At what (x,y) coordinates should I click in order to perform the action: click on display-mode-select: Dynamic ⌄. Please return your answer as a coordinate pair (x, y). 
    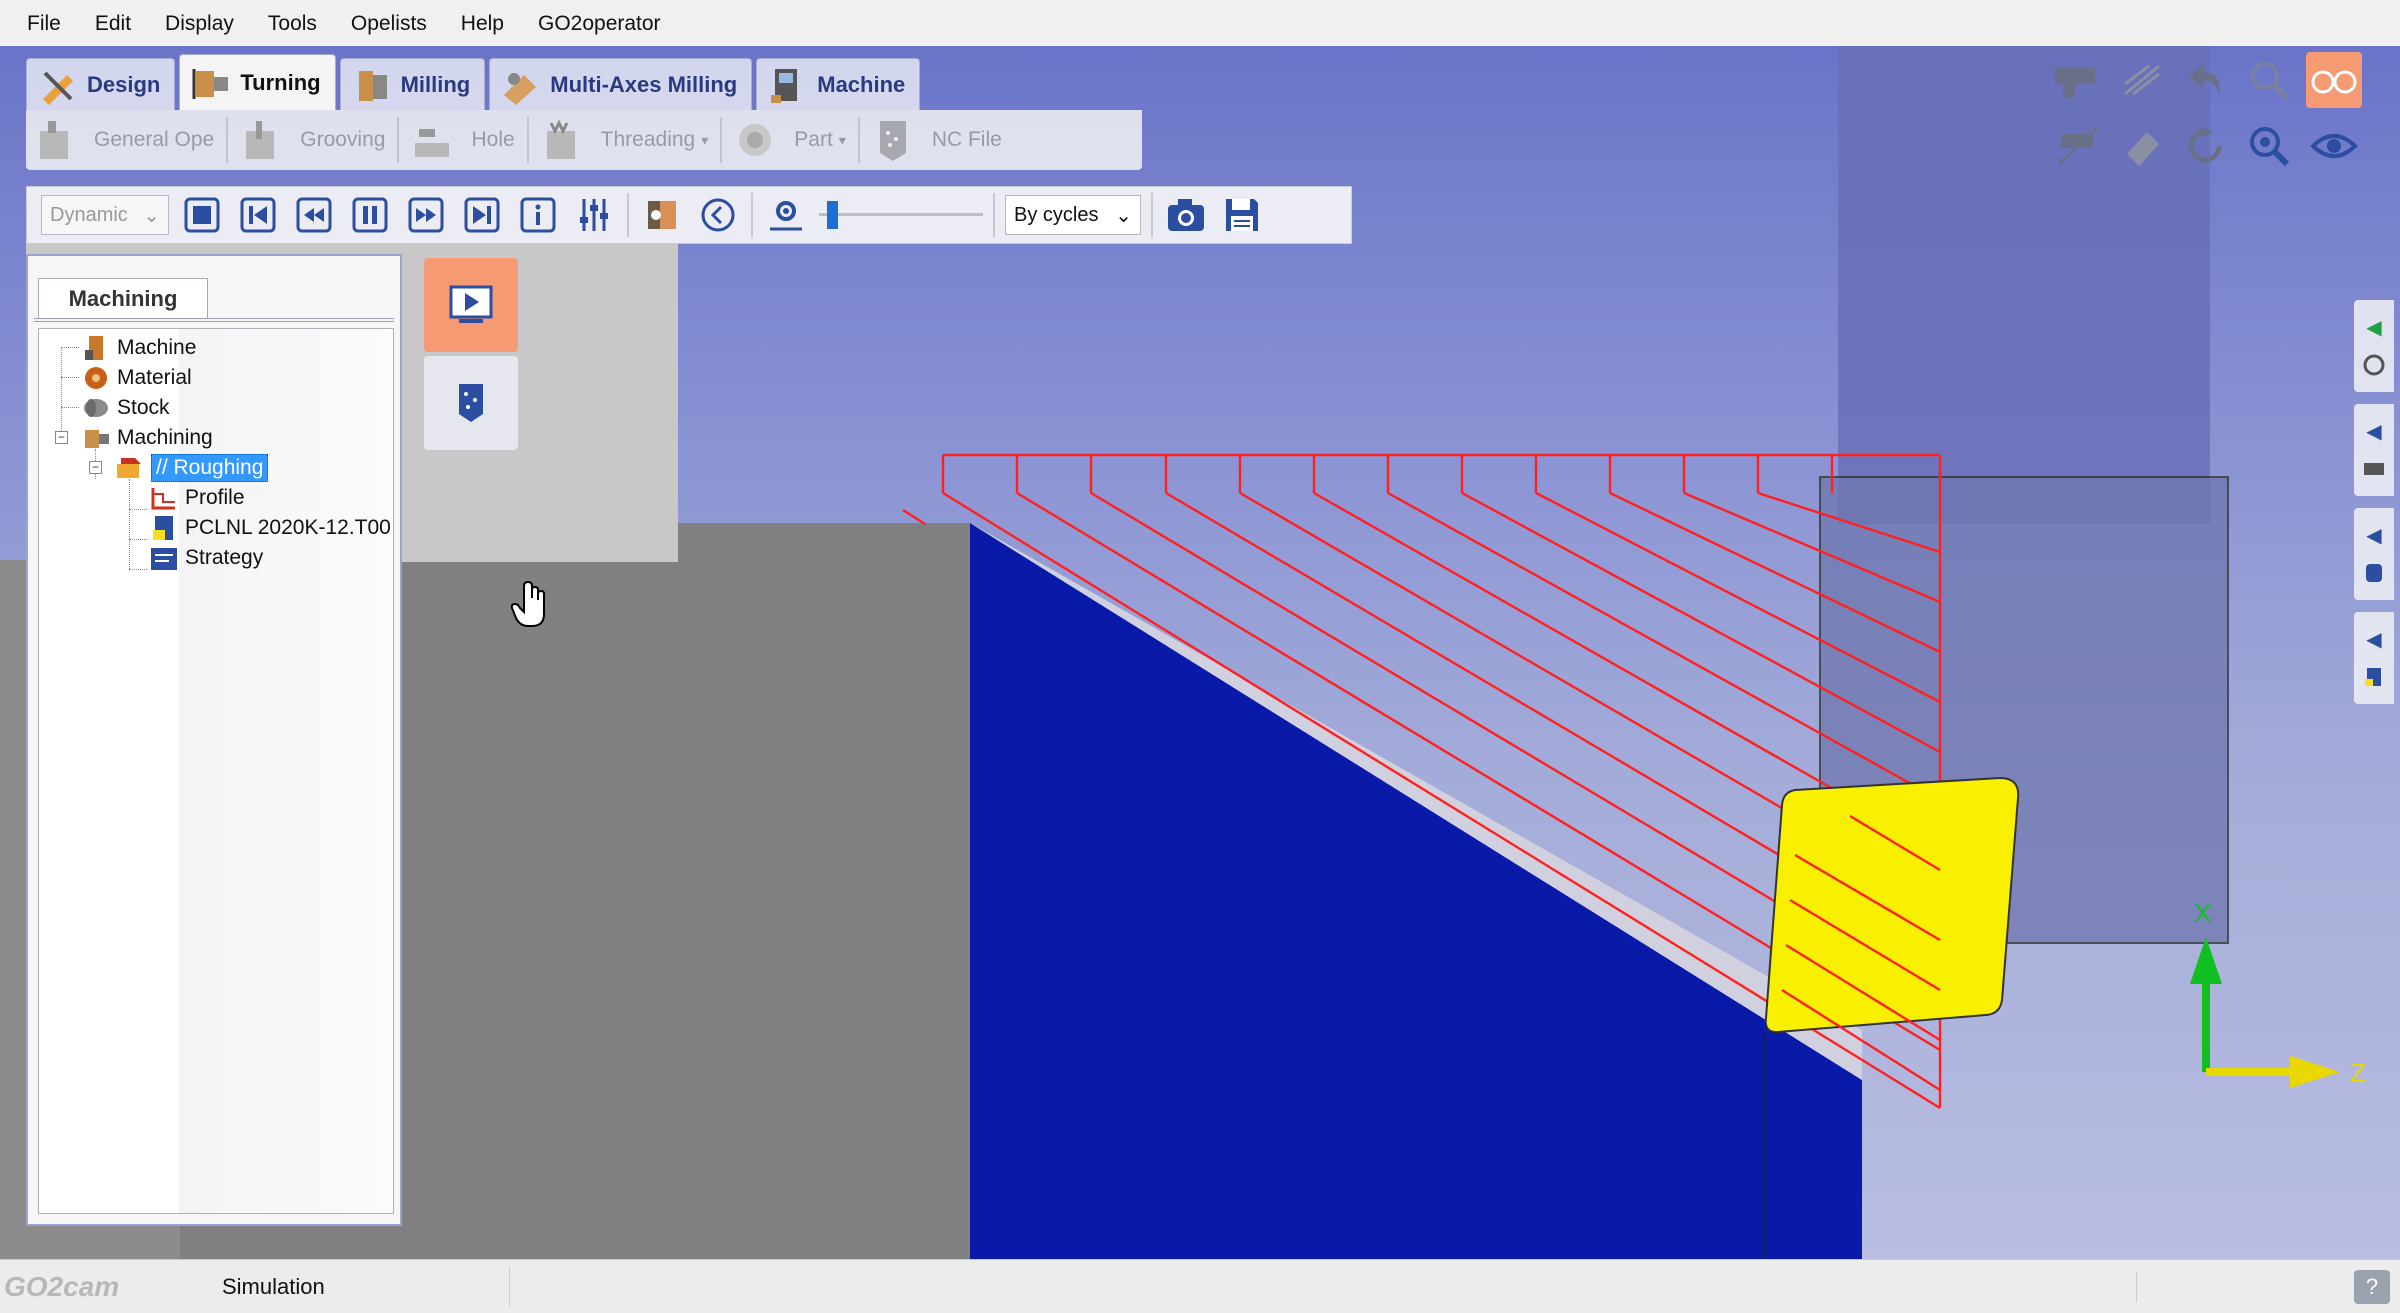
    Looking at the image, I should click on (105, 215).